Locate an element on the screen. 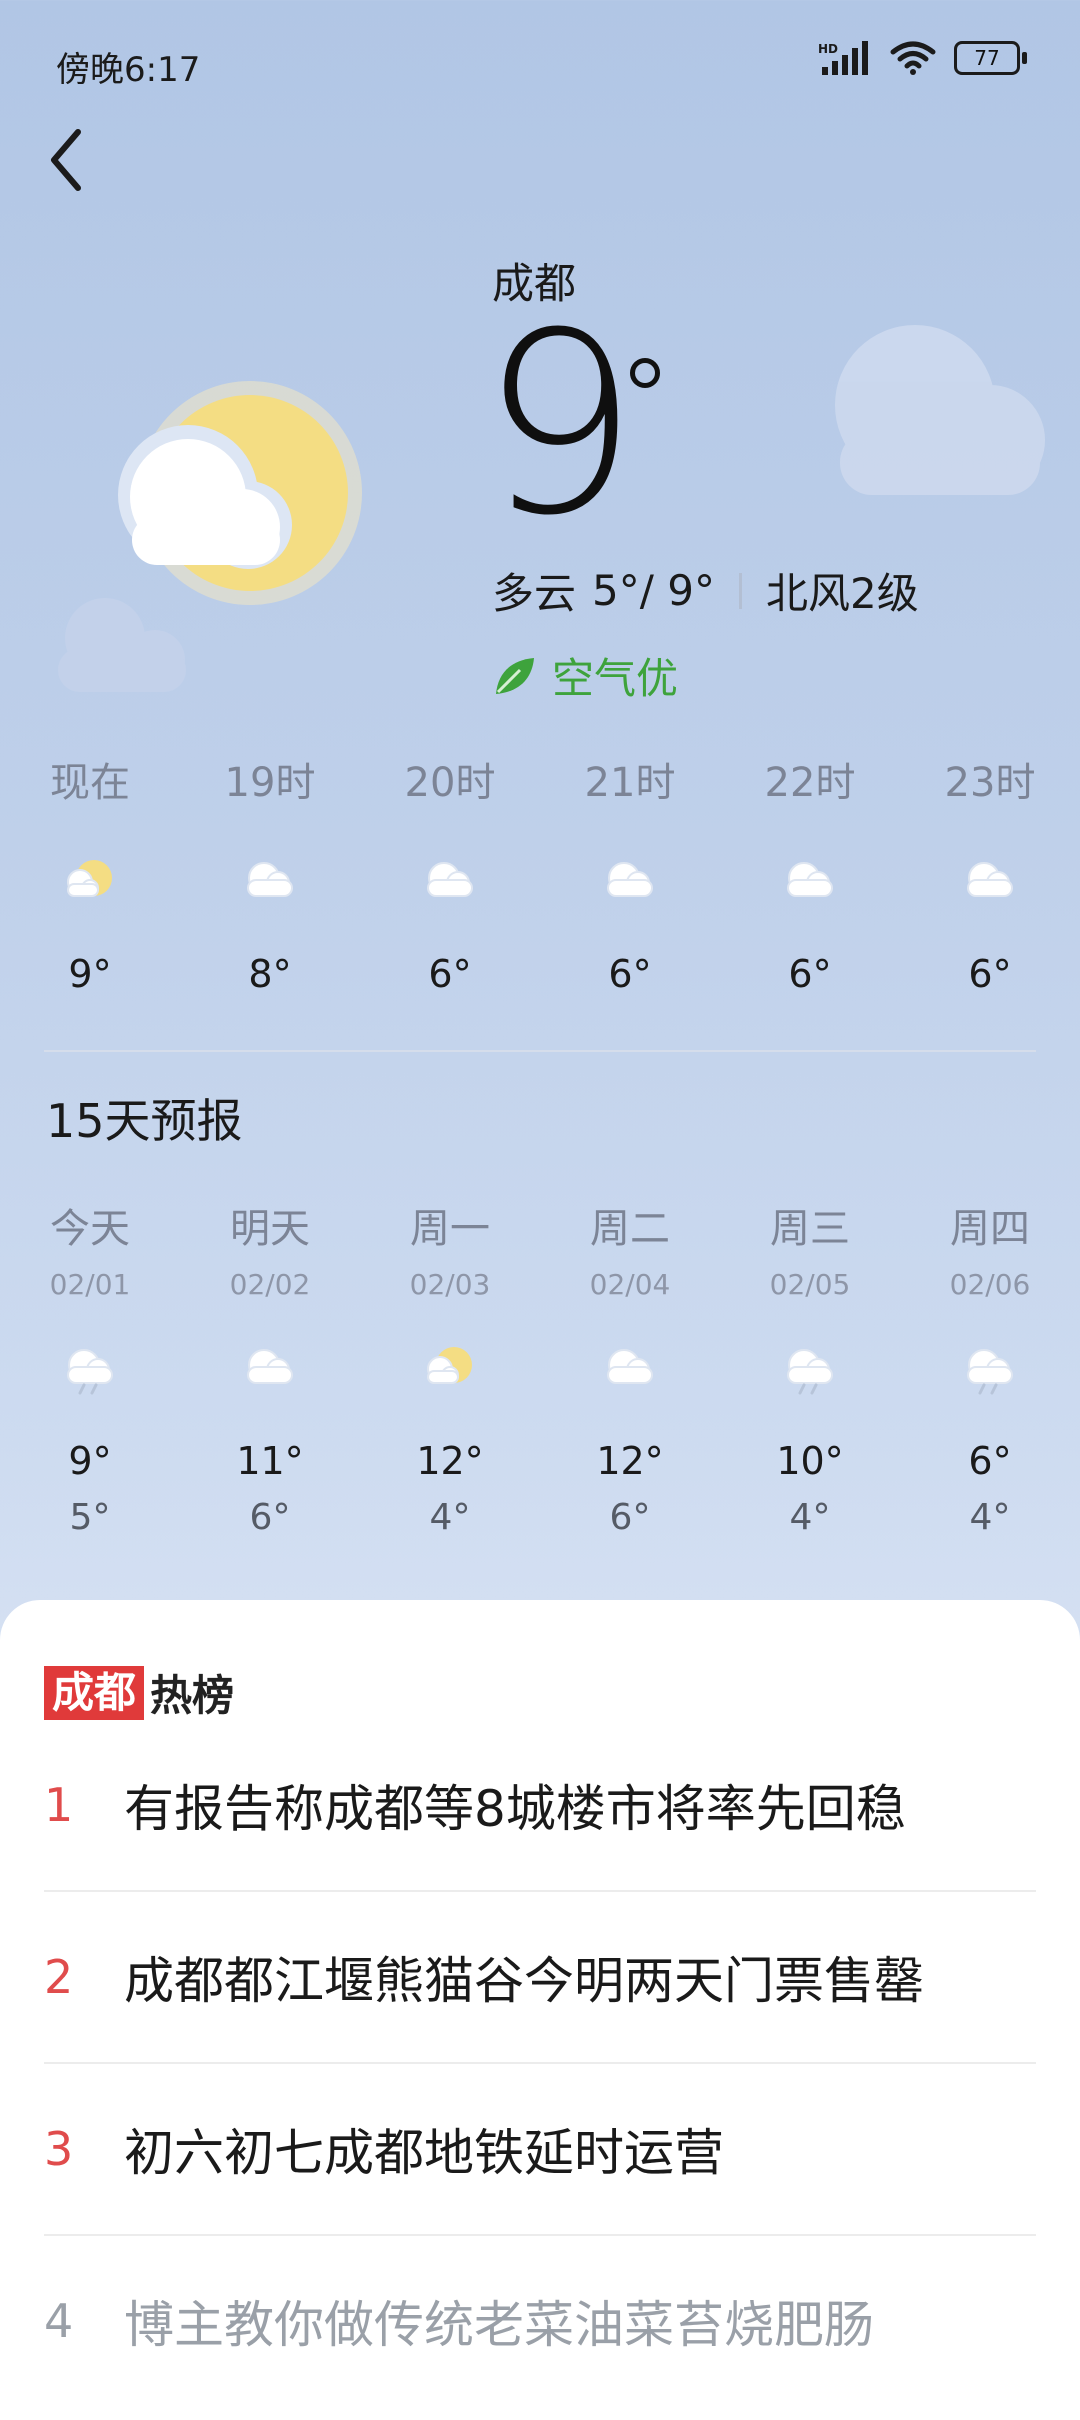 This screenshot has width=1080, height=2420. day-low: 5° is located at coordinates (90, 1517).